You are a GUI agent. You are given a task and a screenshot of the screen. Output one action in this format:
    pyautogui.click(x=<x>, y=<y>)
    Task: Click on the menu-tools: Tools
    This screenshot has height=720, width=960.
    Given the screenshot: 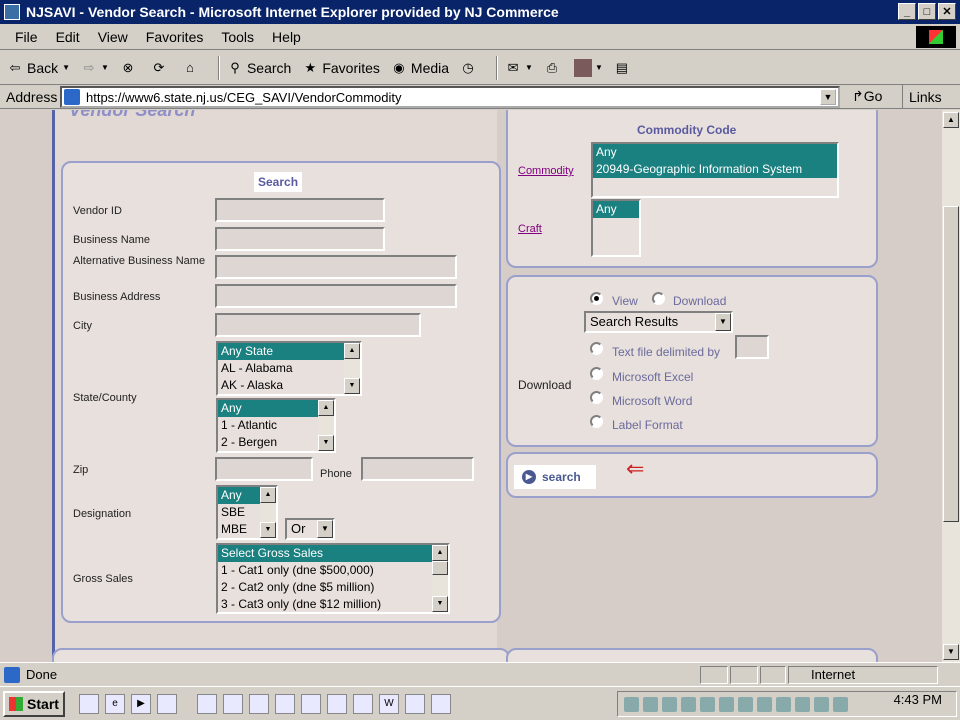 What is the action you would take?
    pyautogui.click(x=237, y=37)
    